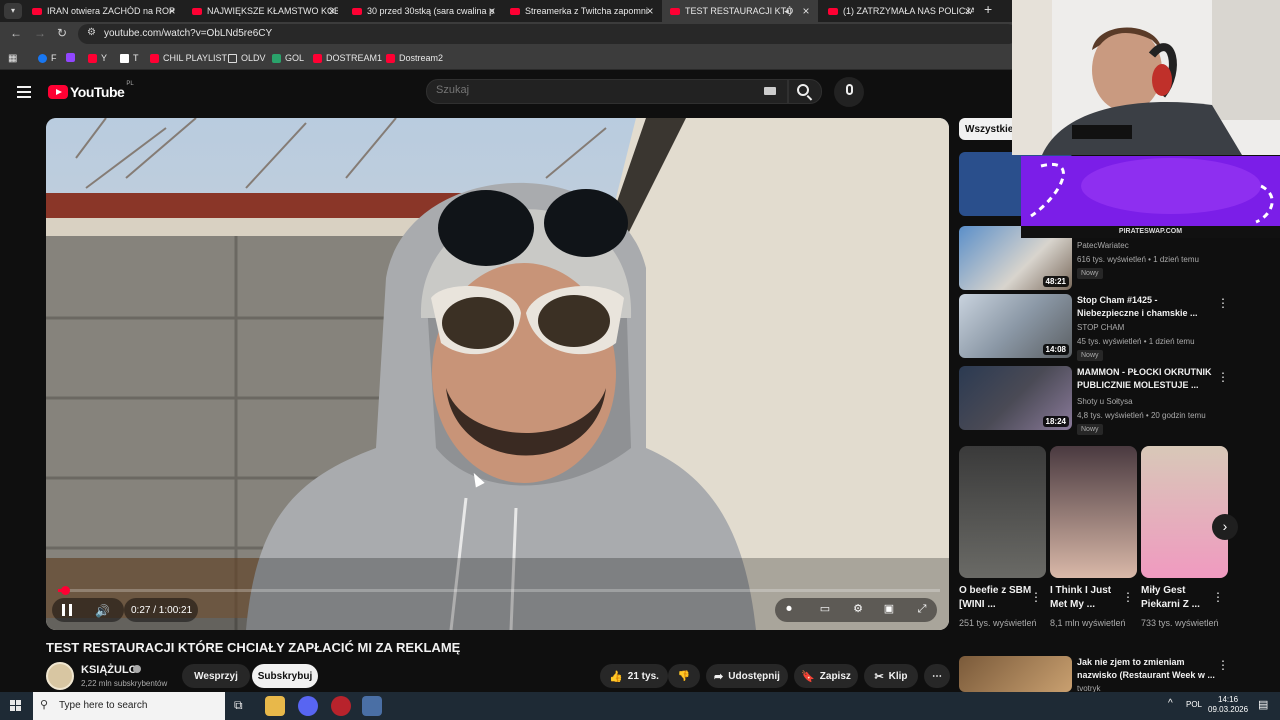  I want to click on volume-icon: 🔊, so click(102, 611).